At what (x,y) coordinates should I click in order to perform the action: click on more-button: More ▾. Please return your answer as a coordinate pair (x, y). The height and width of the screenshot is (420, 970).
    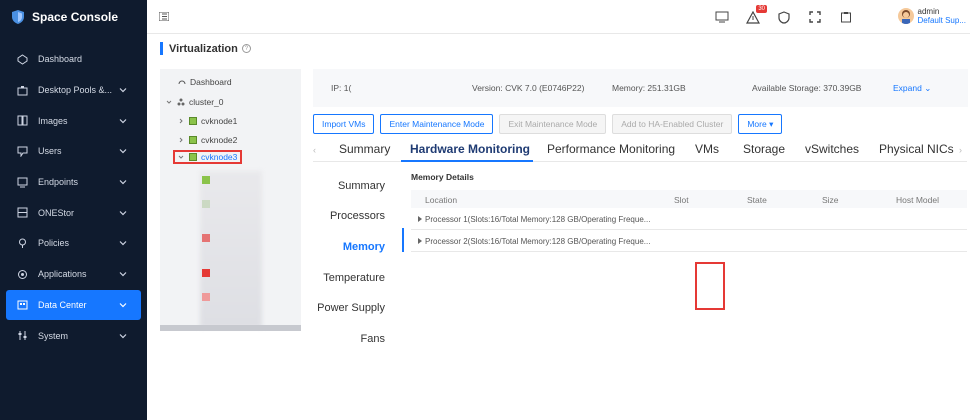
    Looking at the image, I should click on (760, 124).